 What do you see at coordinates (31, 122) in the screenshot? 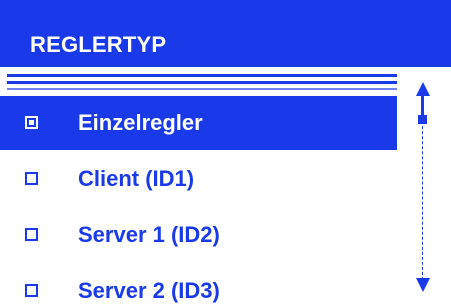
I see `checkbox-checked-icon` at bounding box center [31, 122].